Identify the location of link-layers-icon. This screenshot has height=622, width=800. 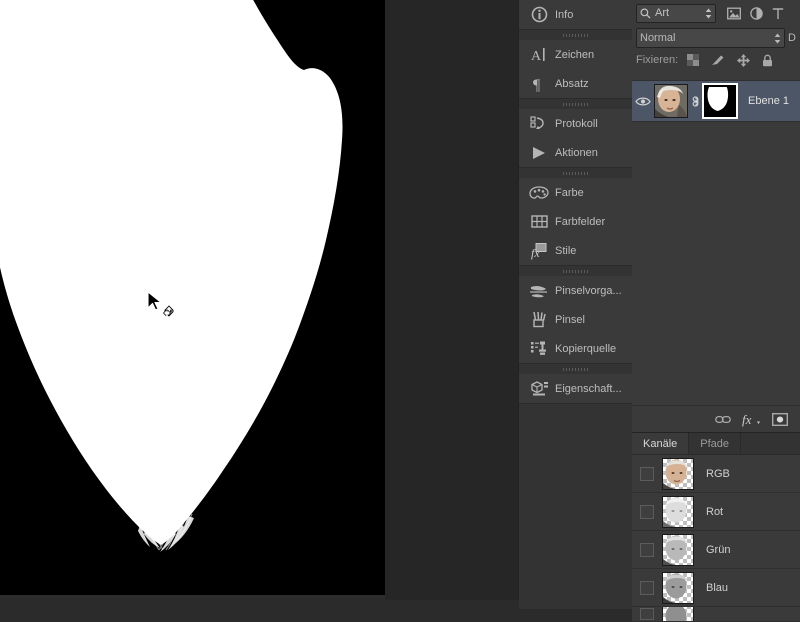
(723, 419).